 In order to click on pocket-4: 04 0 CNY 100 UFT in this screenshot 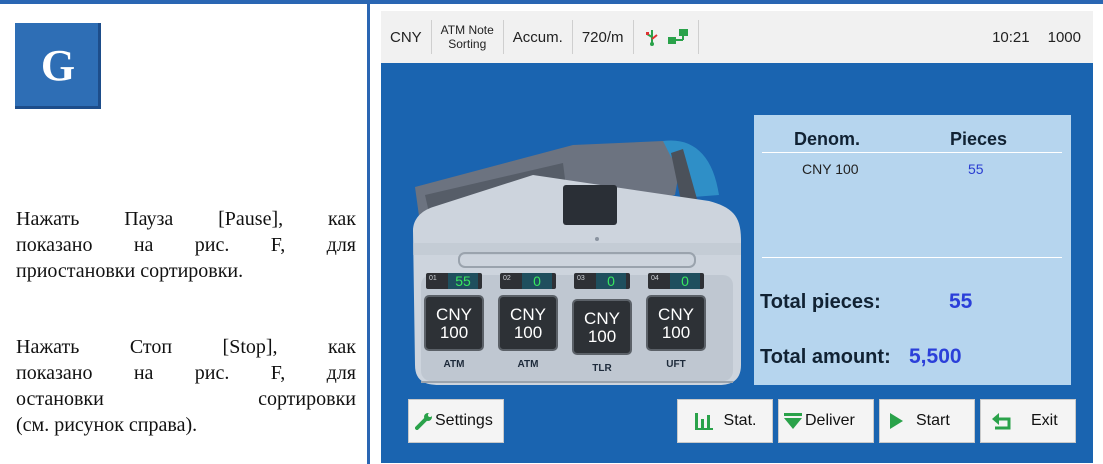, I will do `click(676, 323)`.